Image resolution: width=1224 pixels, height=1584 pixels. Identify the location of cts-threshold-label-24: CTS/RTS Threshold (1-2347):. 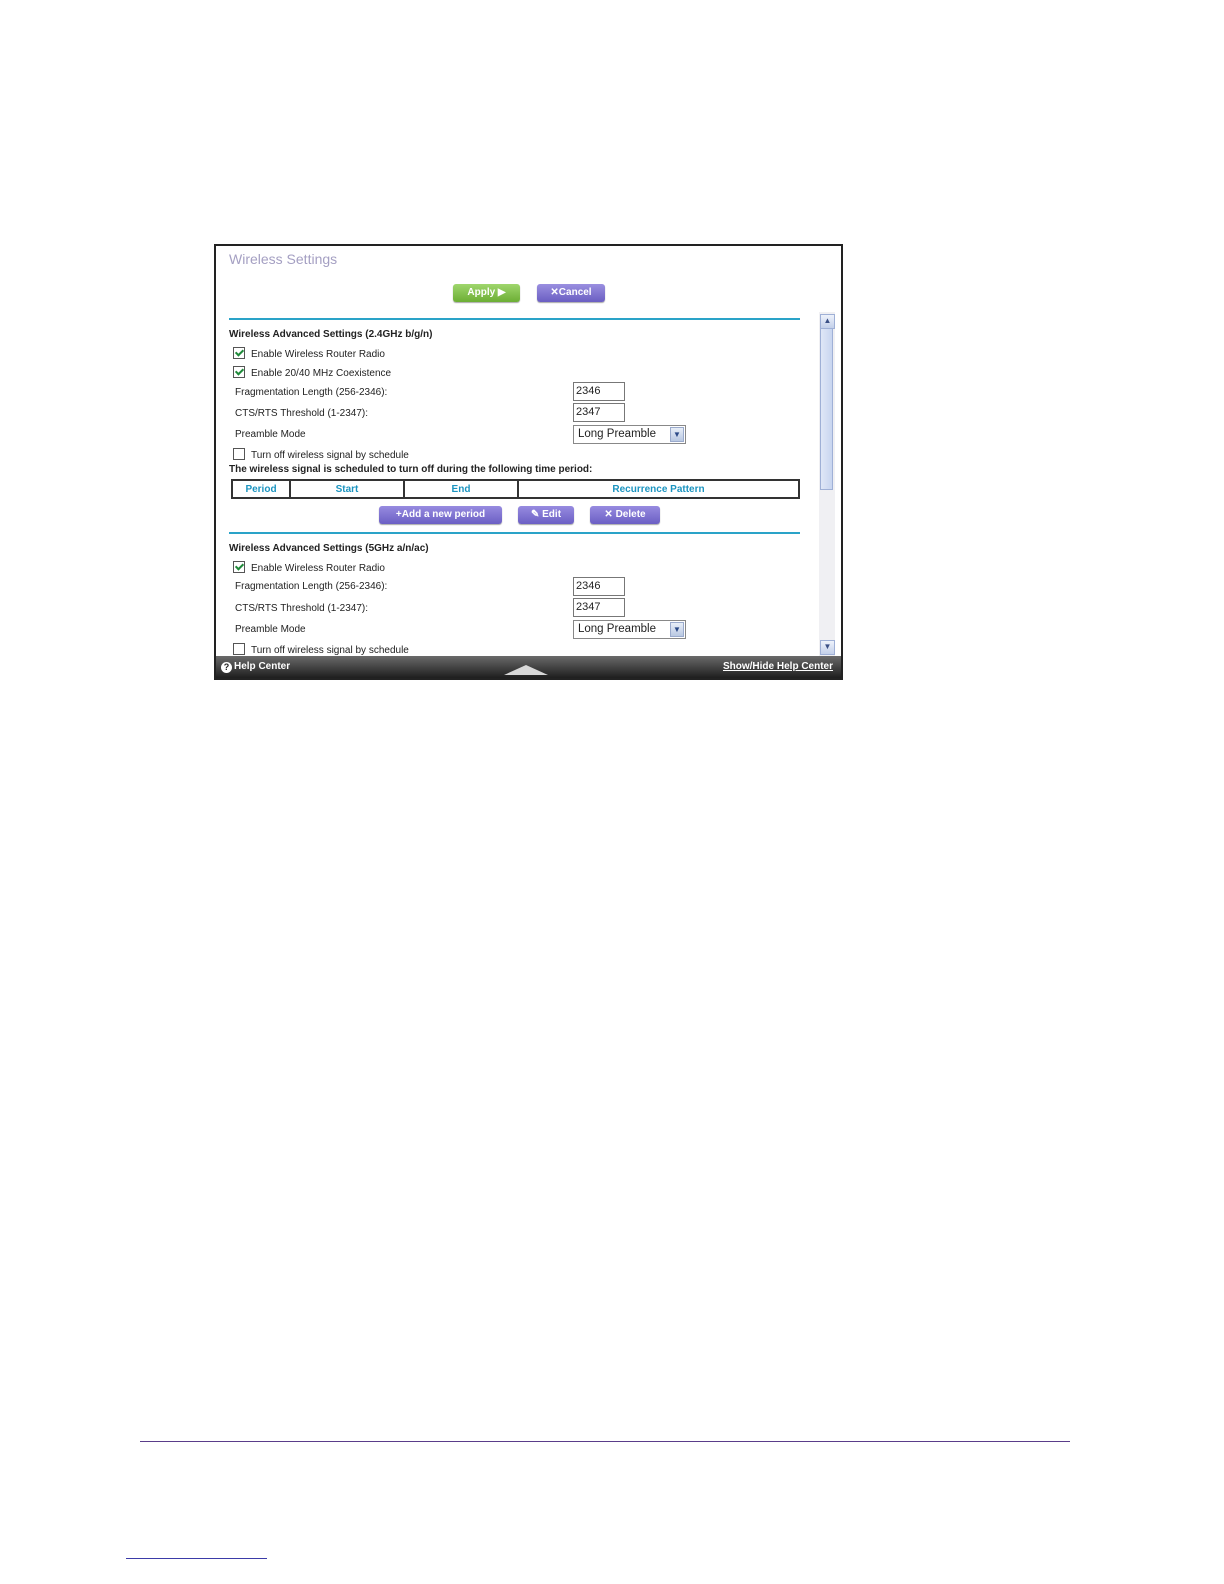
(302, 413).